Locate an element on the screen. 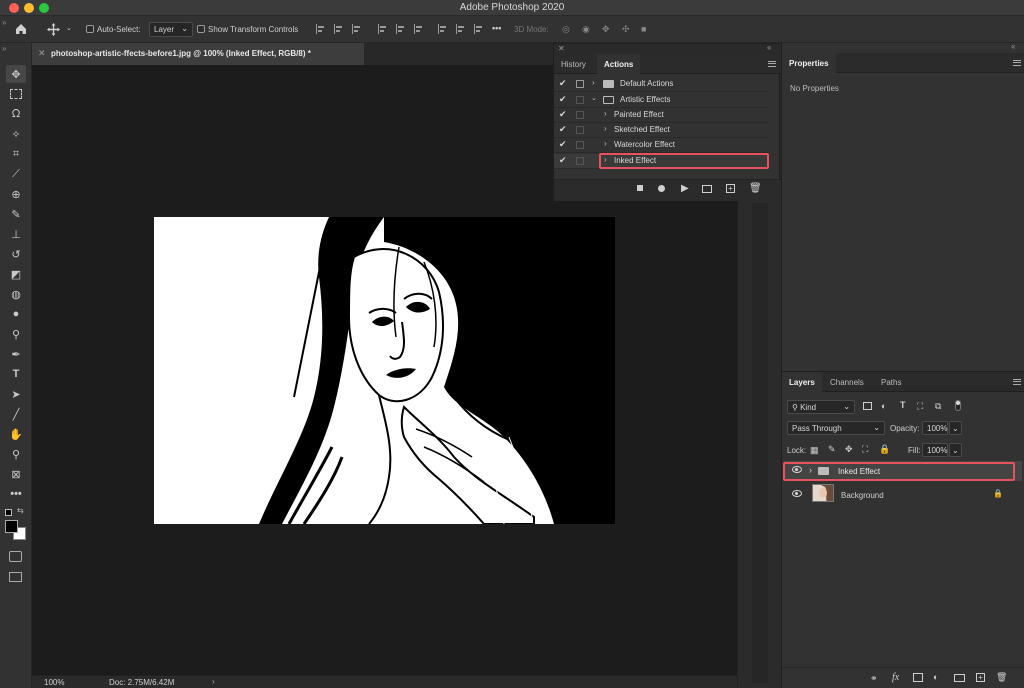  layer-style-fx-icon: fx is located at coordinates (895, 677).